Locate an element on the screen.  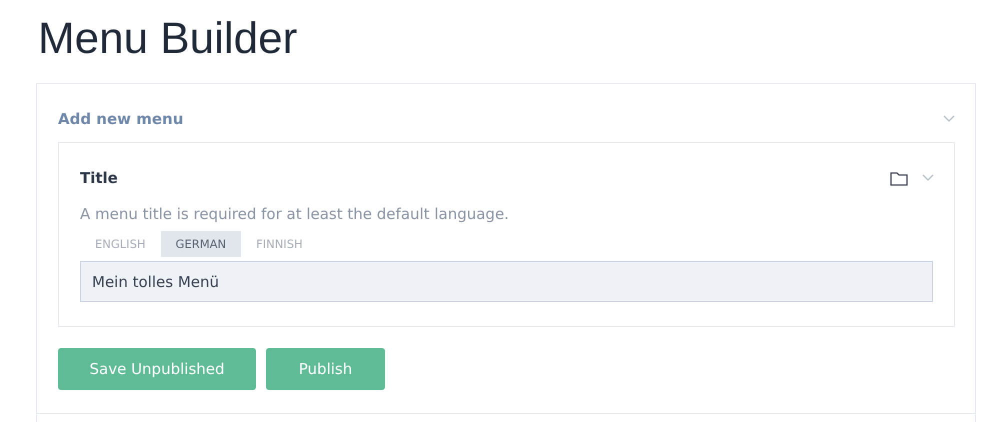
language-tab: GERMAN is located at coordinates (201, 244).